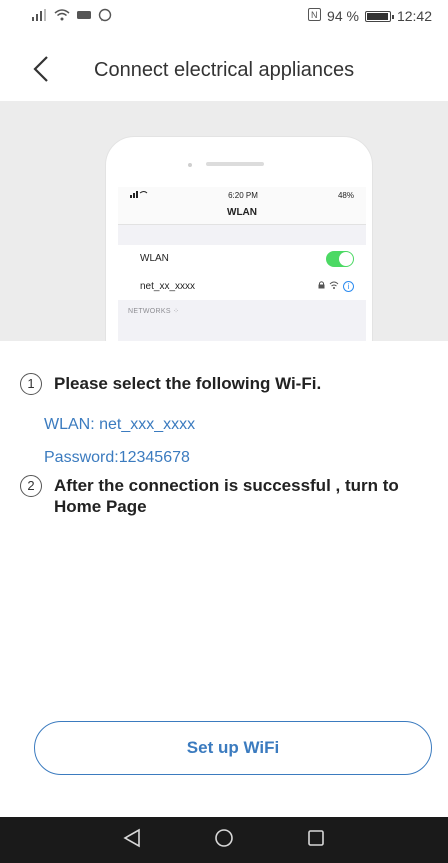 This screenshot has height=863, width=448. I want to click on nav-back-button, so click(132, 840).